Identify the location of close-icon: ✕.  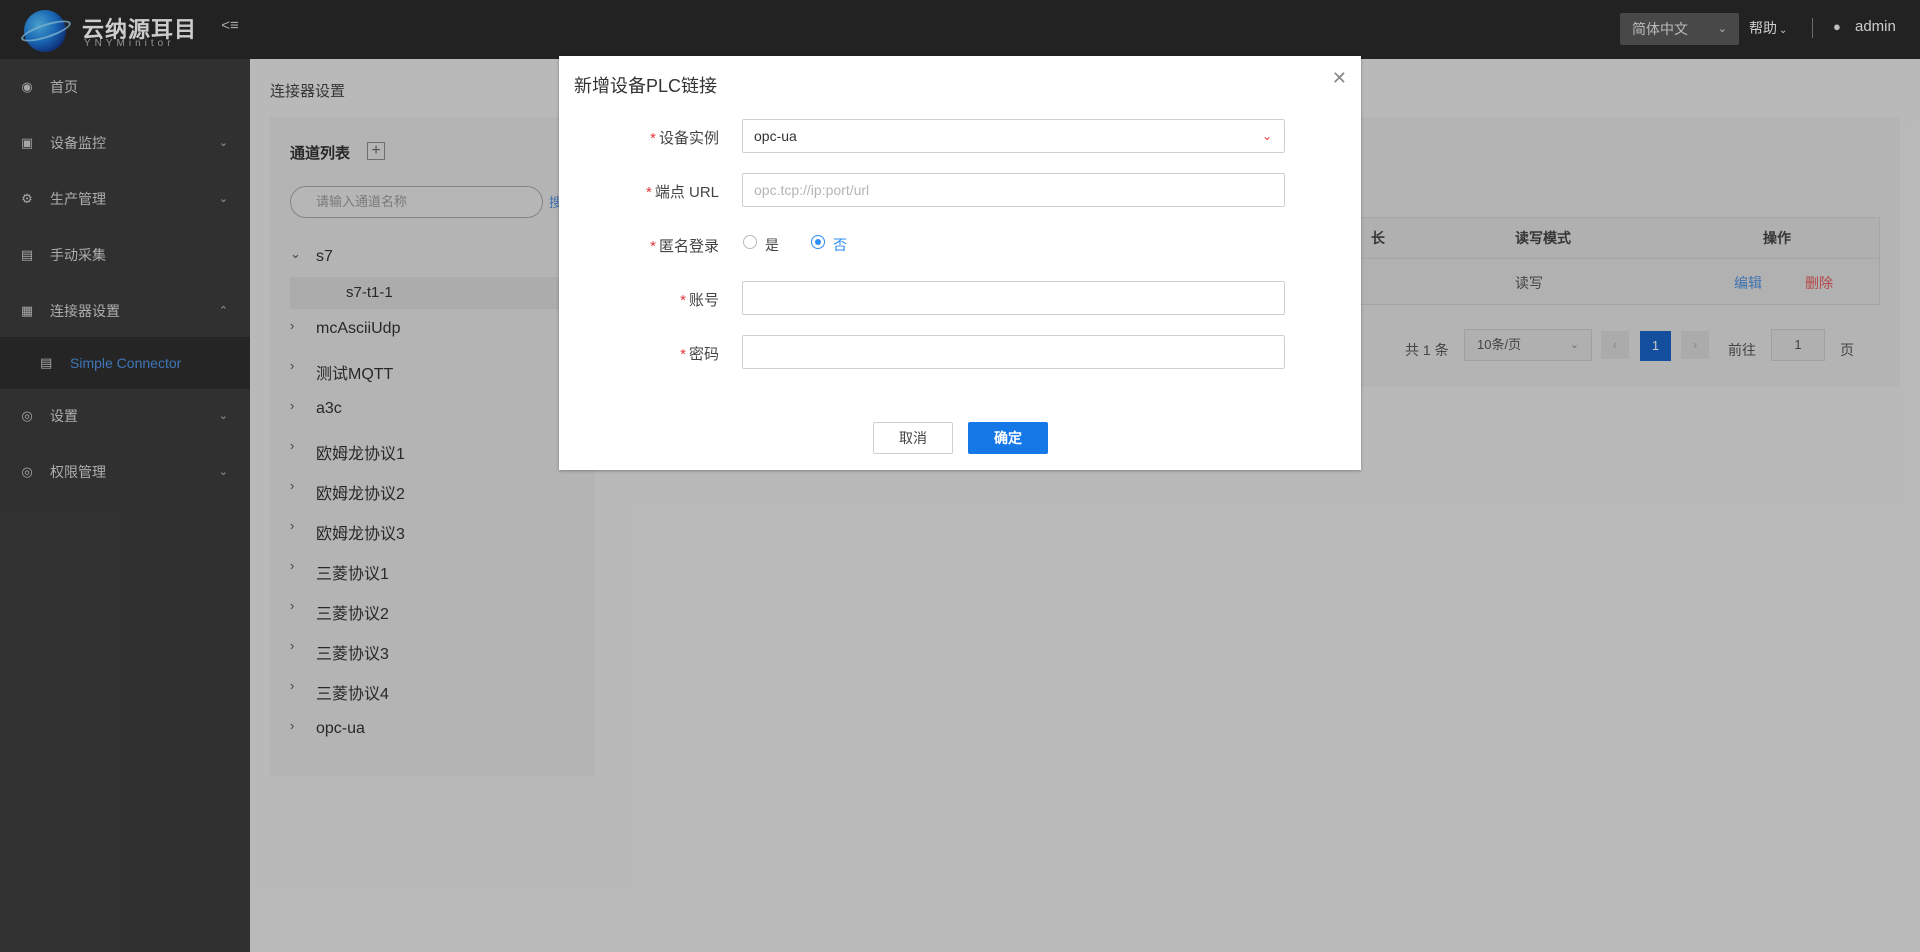
(1339, 78).